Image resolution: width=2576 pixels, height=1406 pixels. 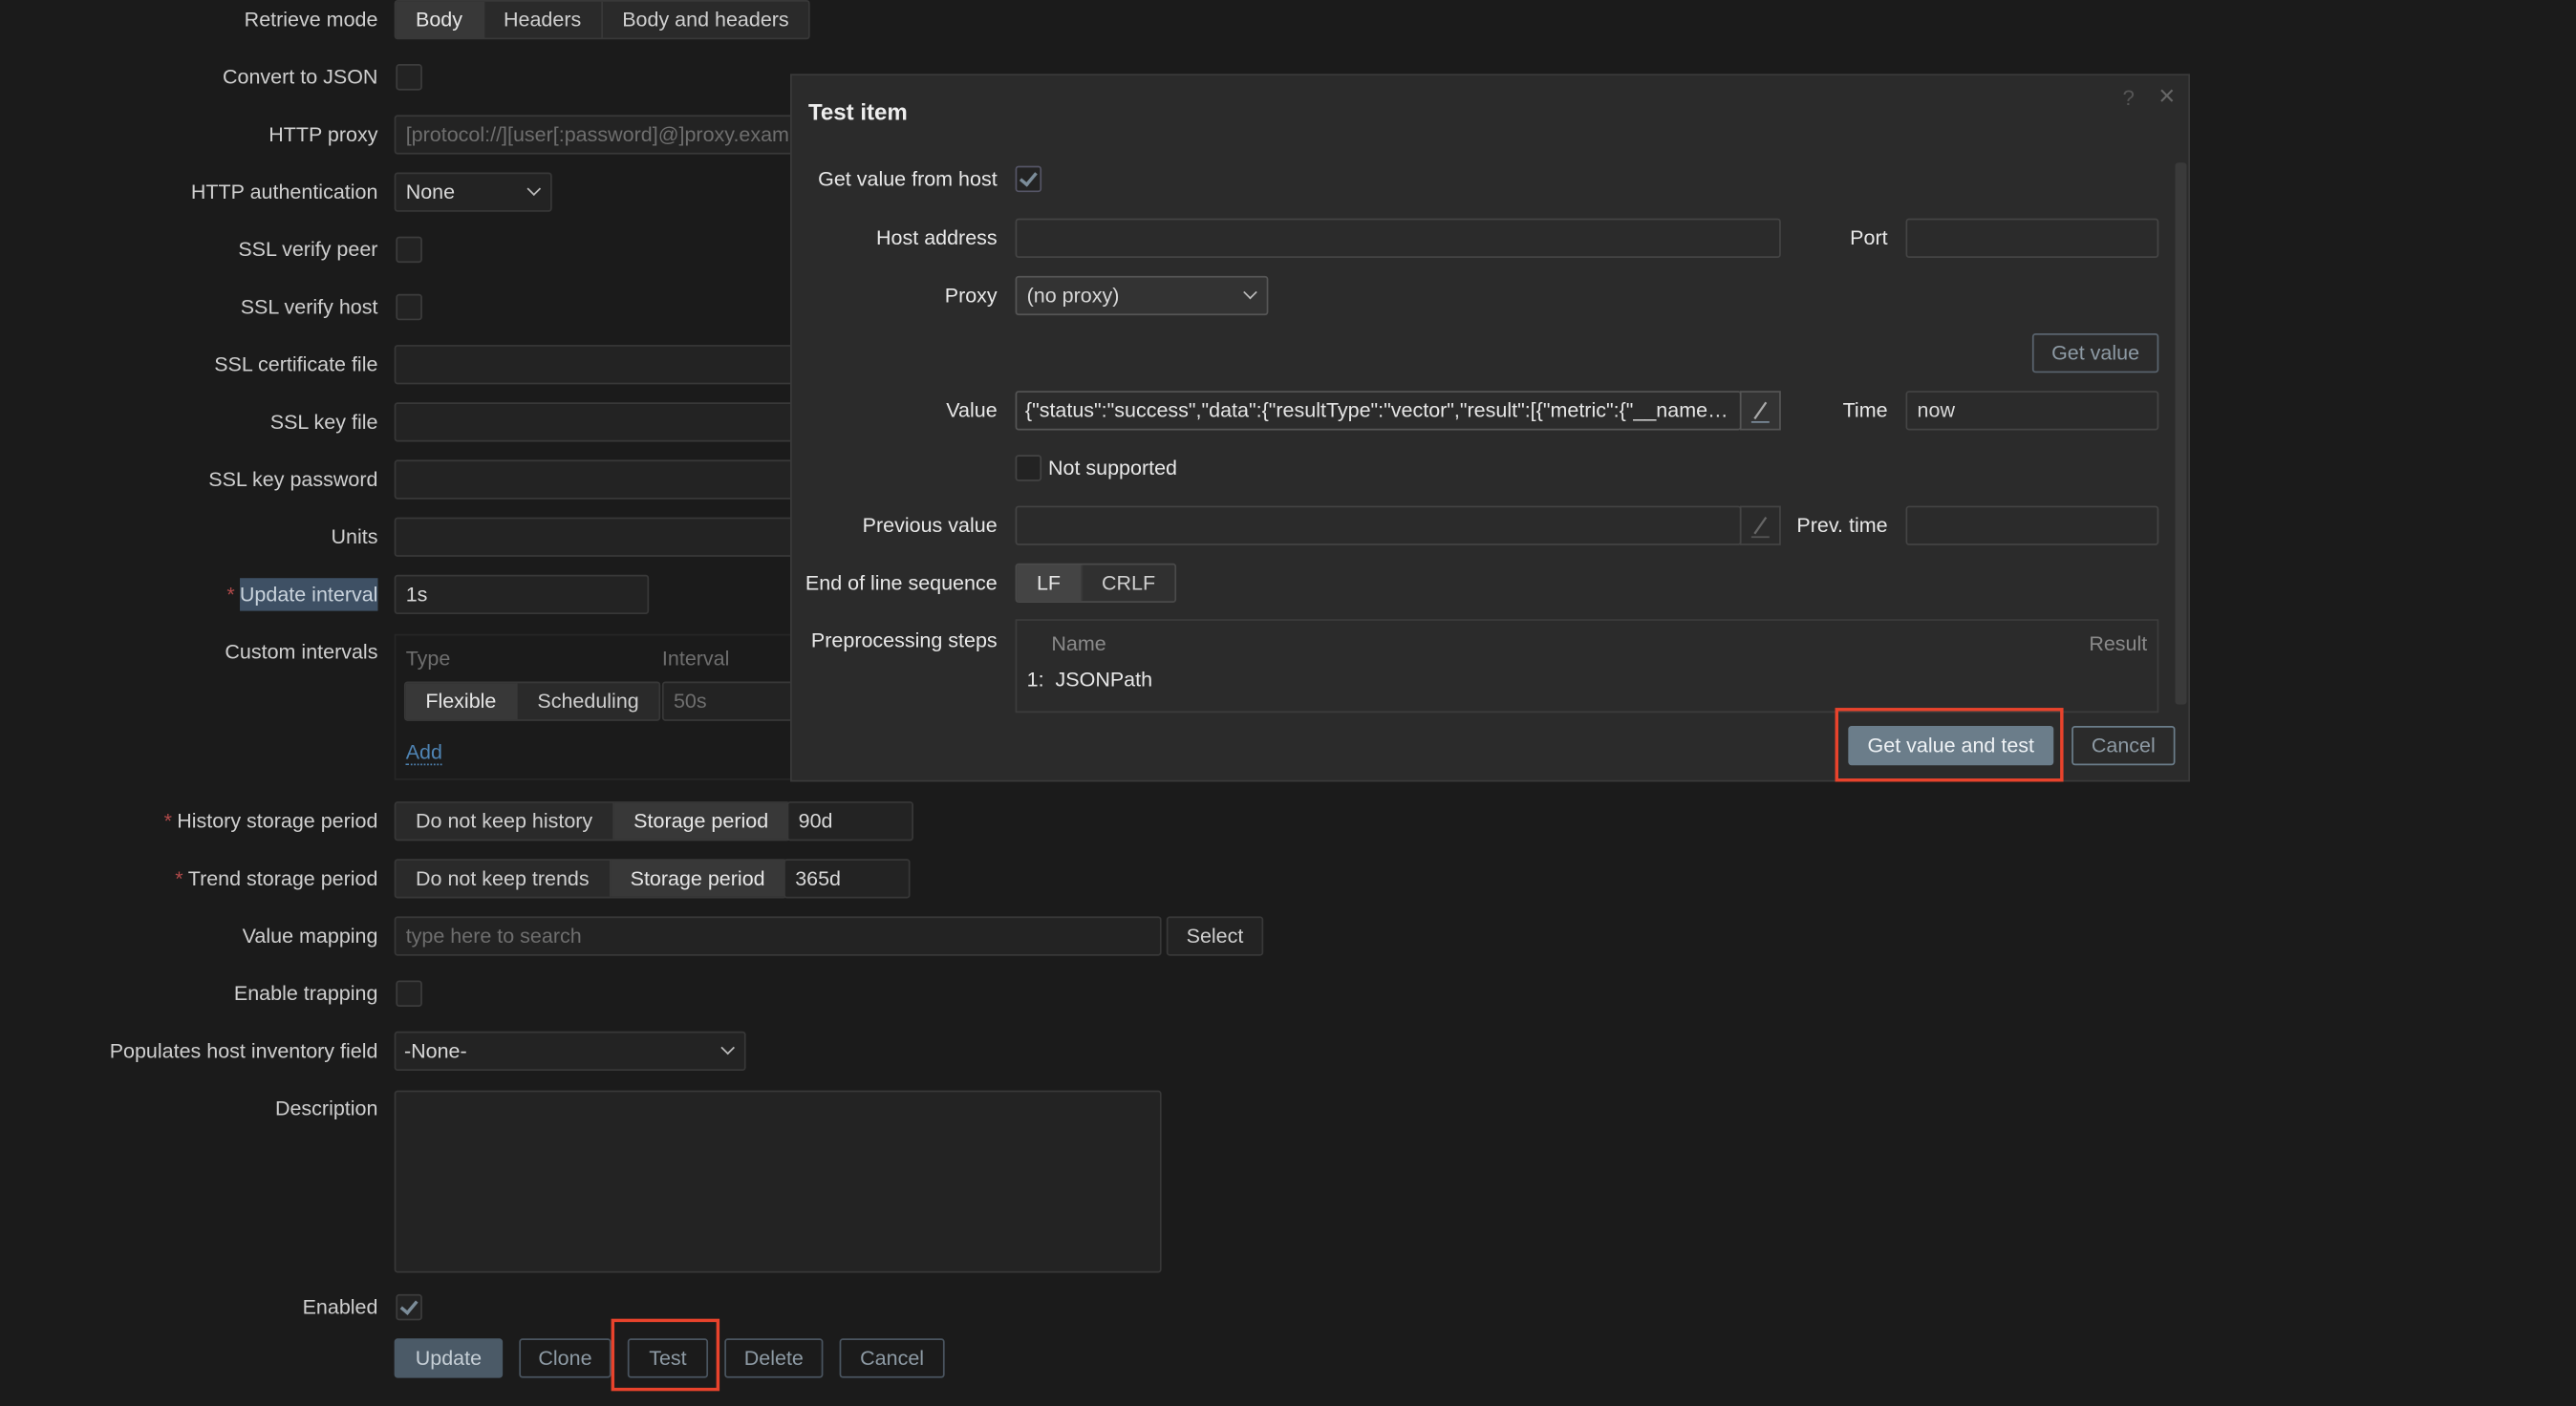 I want to click on trend-label-text: Trend storage period, so click(x=282, y=878).